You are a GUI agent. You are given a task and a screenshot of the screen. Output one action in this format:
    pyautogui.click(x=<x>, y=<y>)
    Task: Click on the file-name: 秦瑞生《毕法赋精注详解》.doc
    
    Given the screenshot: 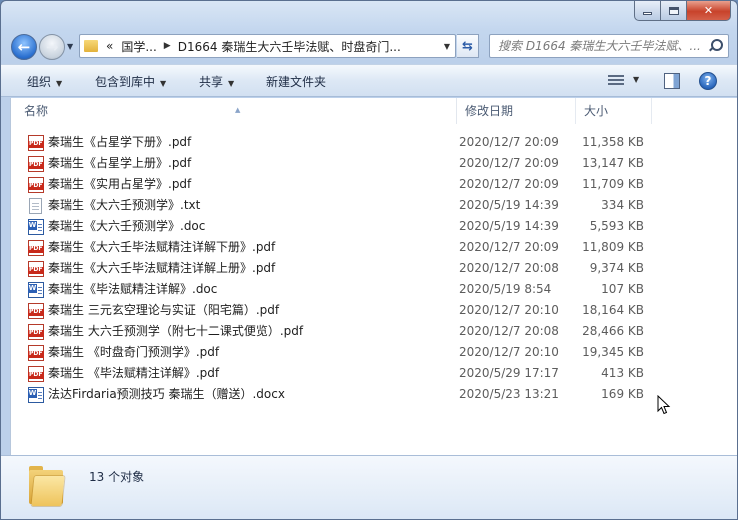 What is the action you would take?
    pyautogui.click(x=133, y=289)
    